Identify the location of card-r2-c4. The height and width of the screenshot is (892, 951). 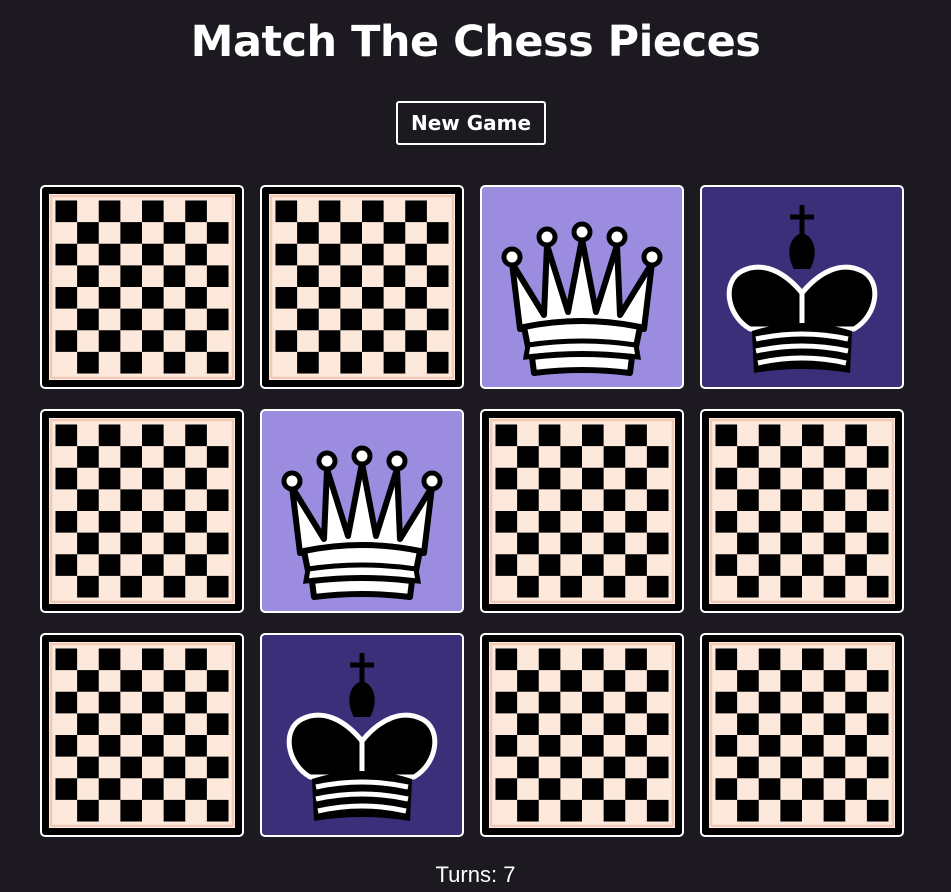
(802, 511).